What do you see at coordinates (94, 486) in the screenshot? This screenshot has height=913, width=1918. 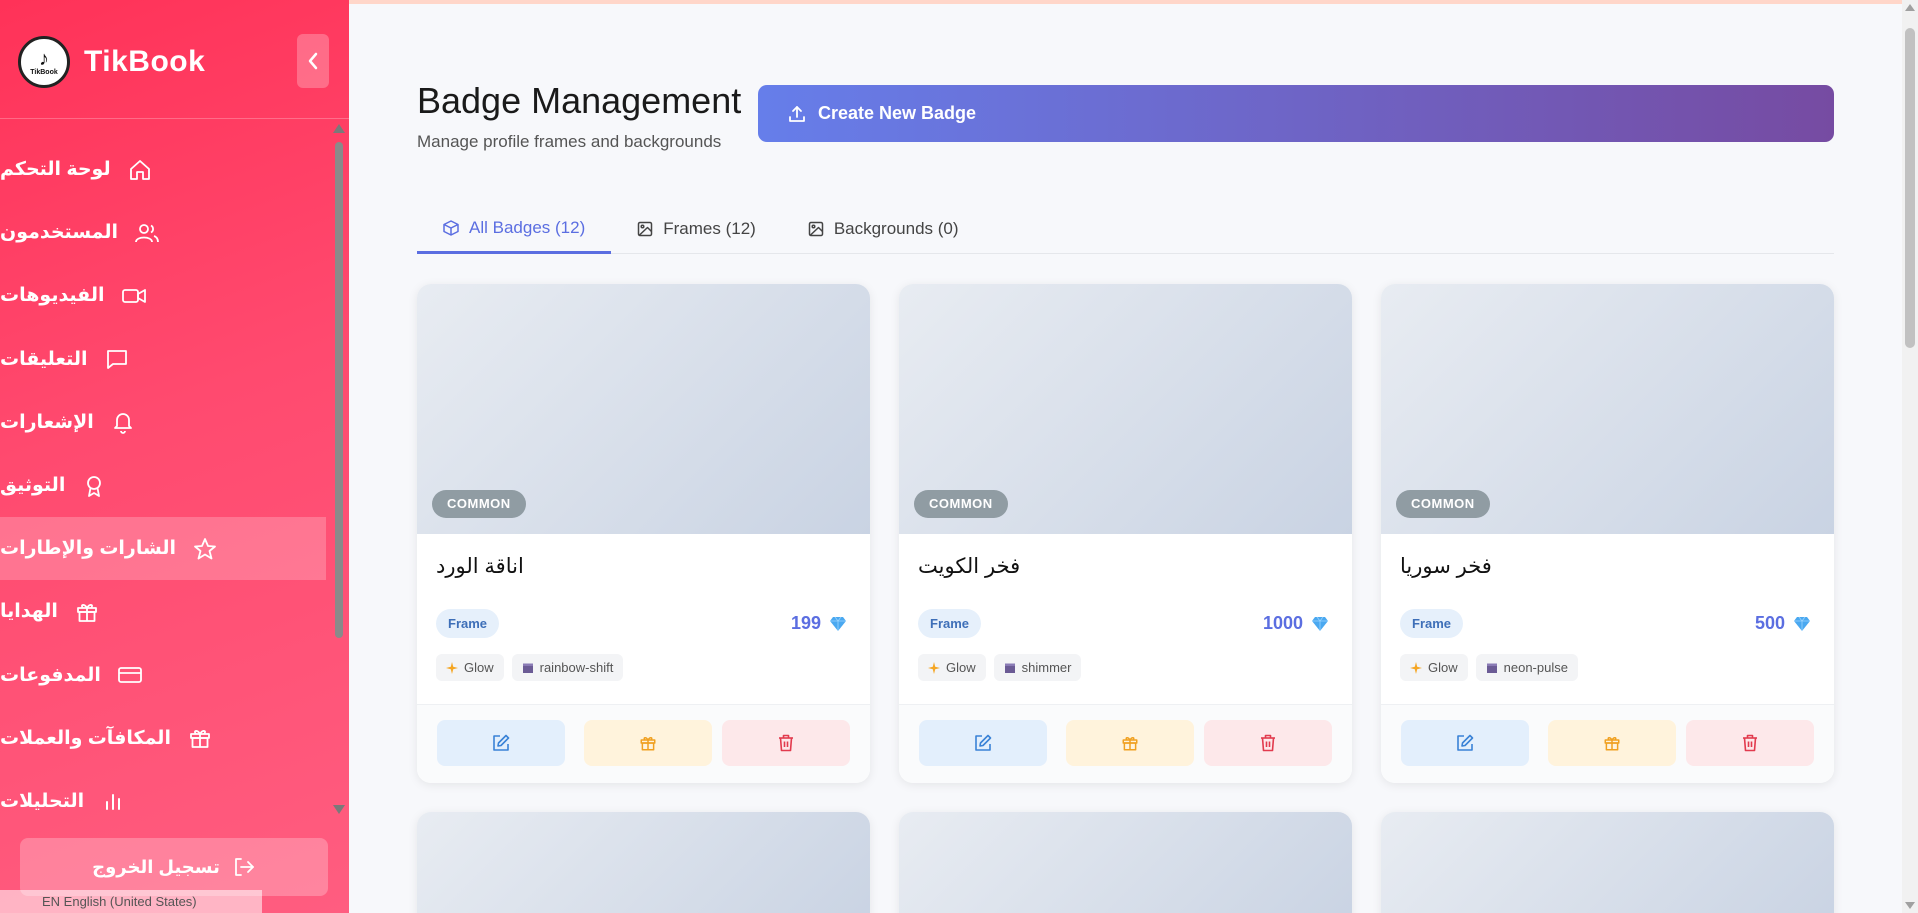 I see `award-icon` at bounding box center [94, 486].